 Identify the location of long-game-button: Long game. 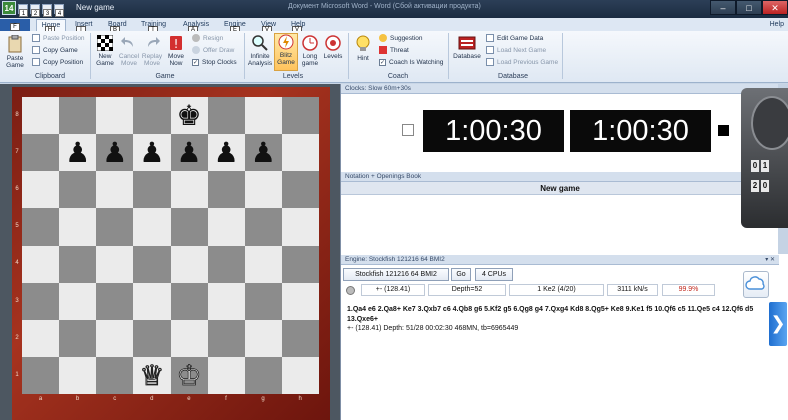
(310, 51).